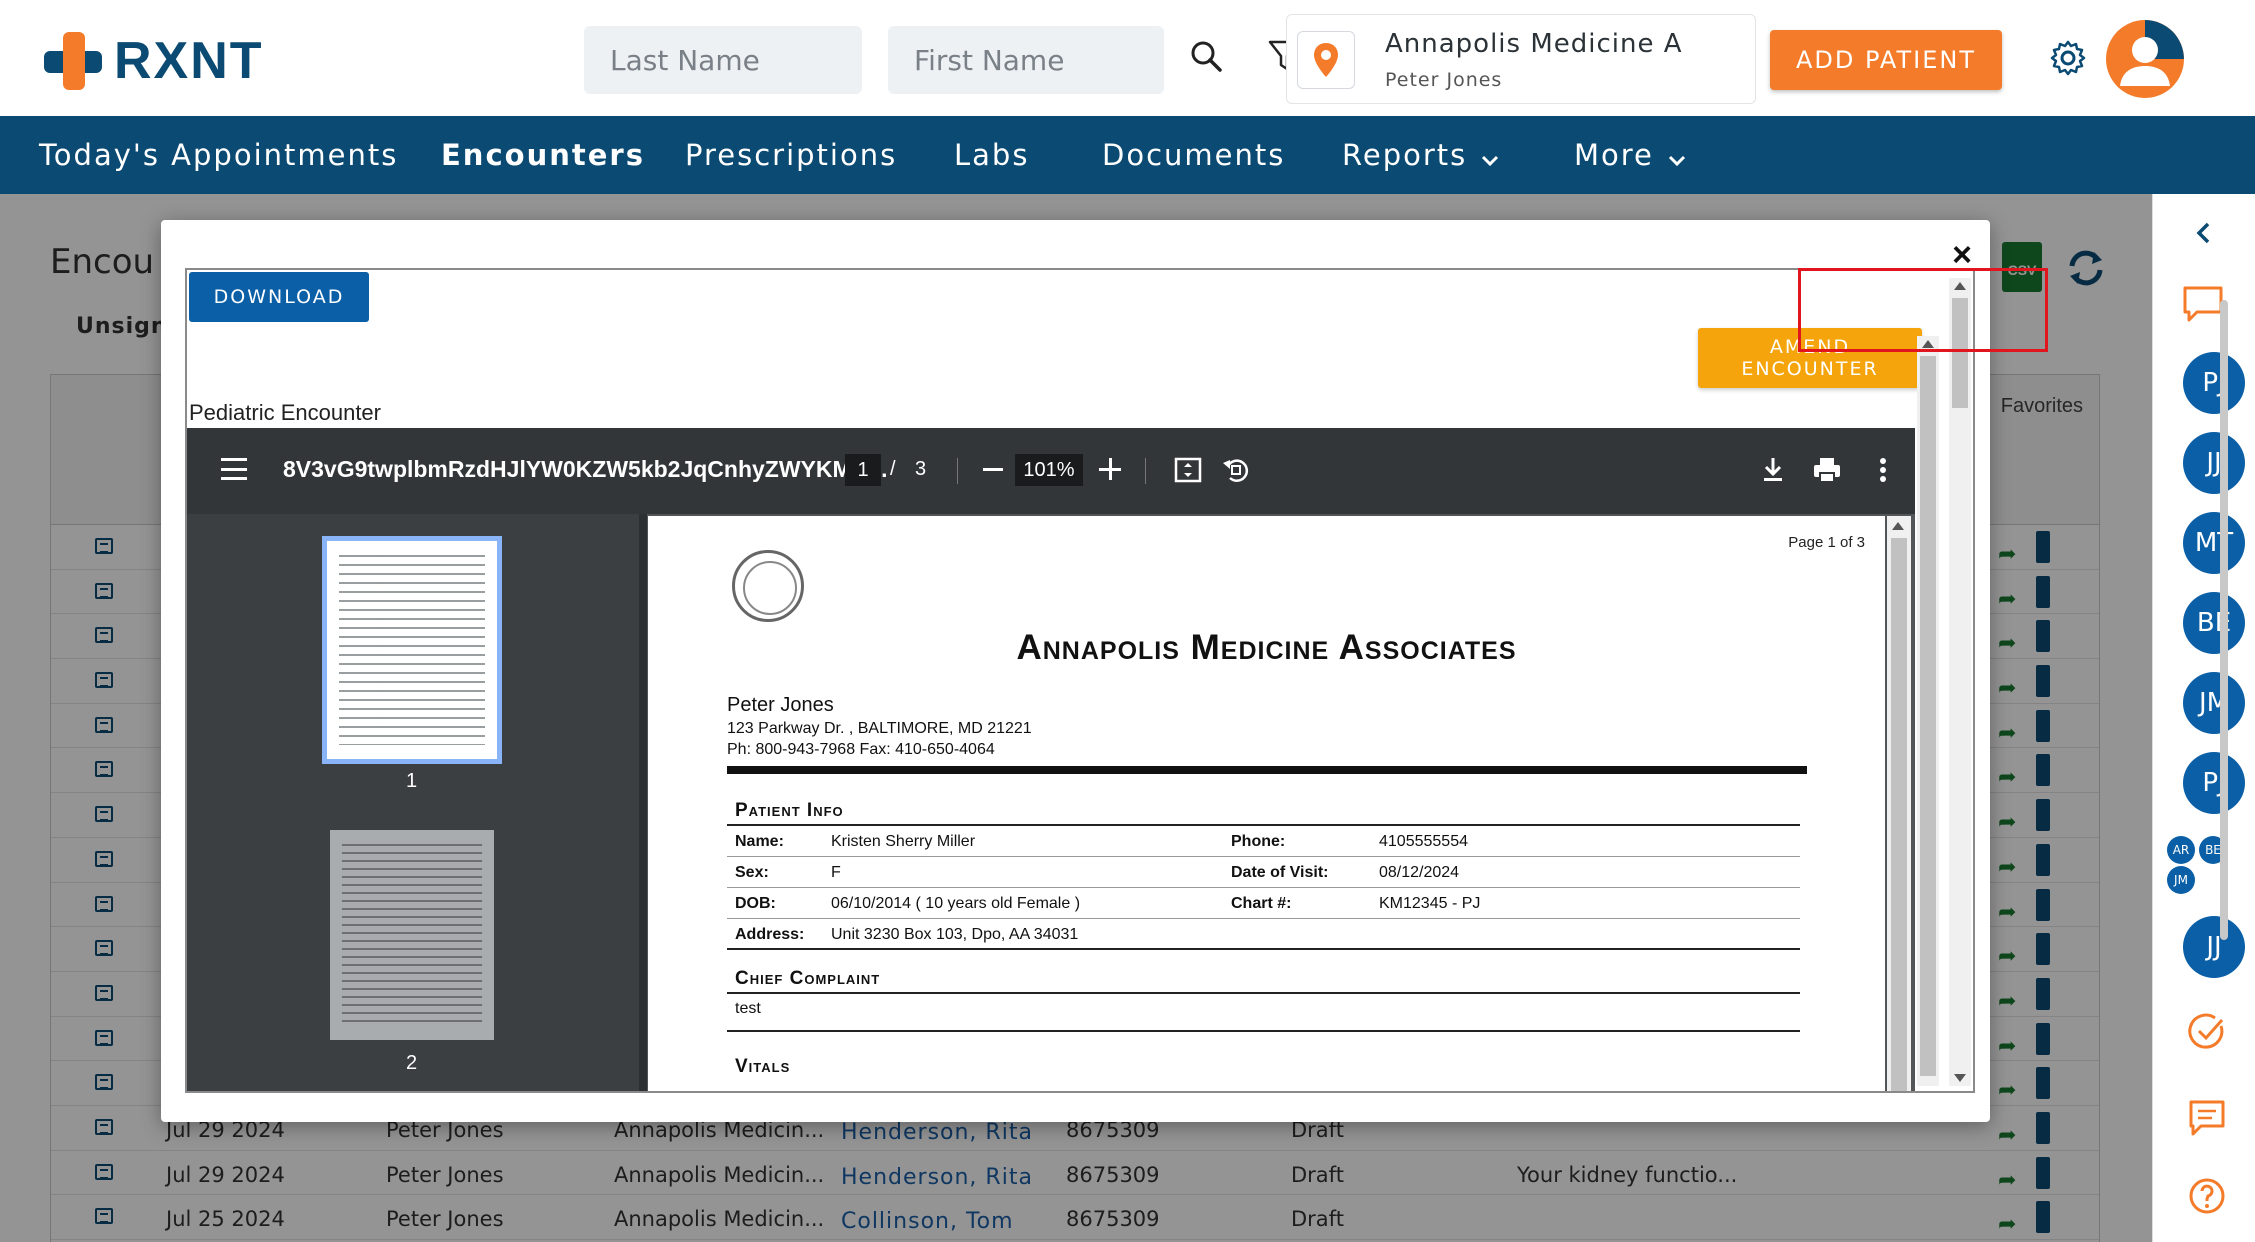 Image resolution: width=2255 pixels, height=1242 pixels. Describe the element at coordinates (279, 297) in the screenshot. I see `download-button: DOWNLOAD` at that location.